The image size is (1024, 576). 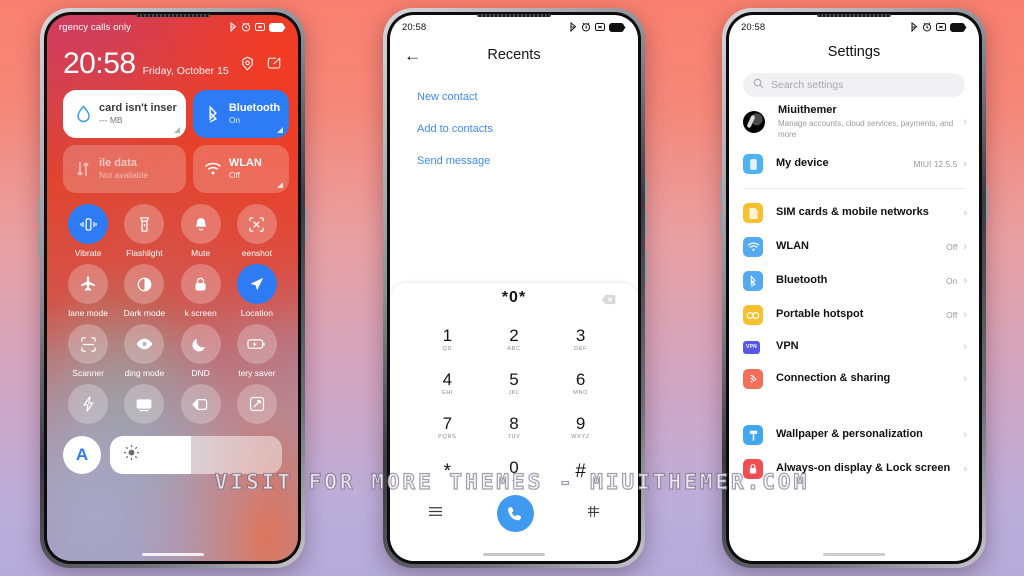 I want to click on settings-row-always-on-display: Always-on display & Lock screen ›, so click(x=854, y=469).